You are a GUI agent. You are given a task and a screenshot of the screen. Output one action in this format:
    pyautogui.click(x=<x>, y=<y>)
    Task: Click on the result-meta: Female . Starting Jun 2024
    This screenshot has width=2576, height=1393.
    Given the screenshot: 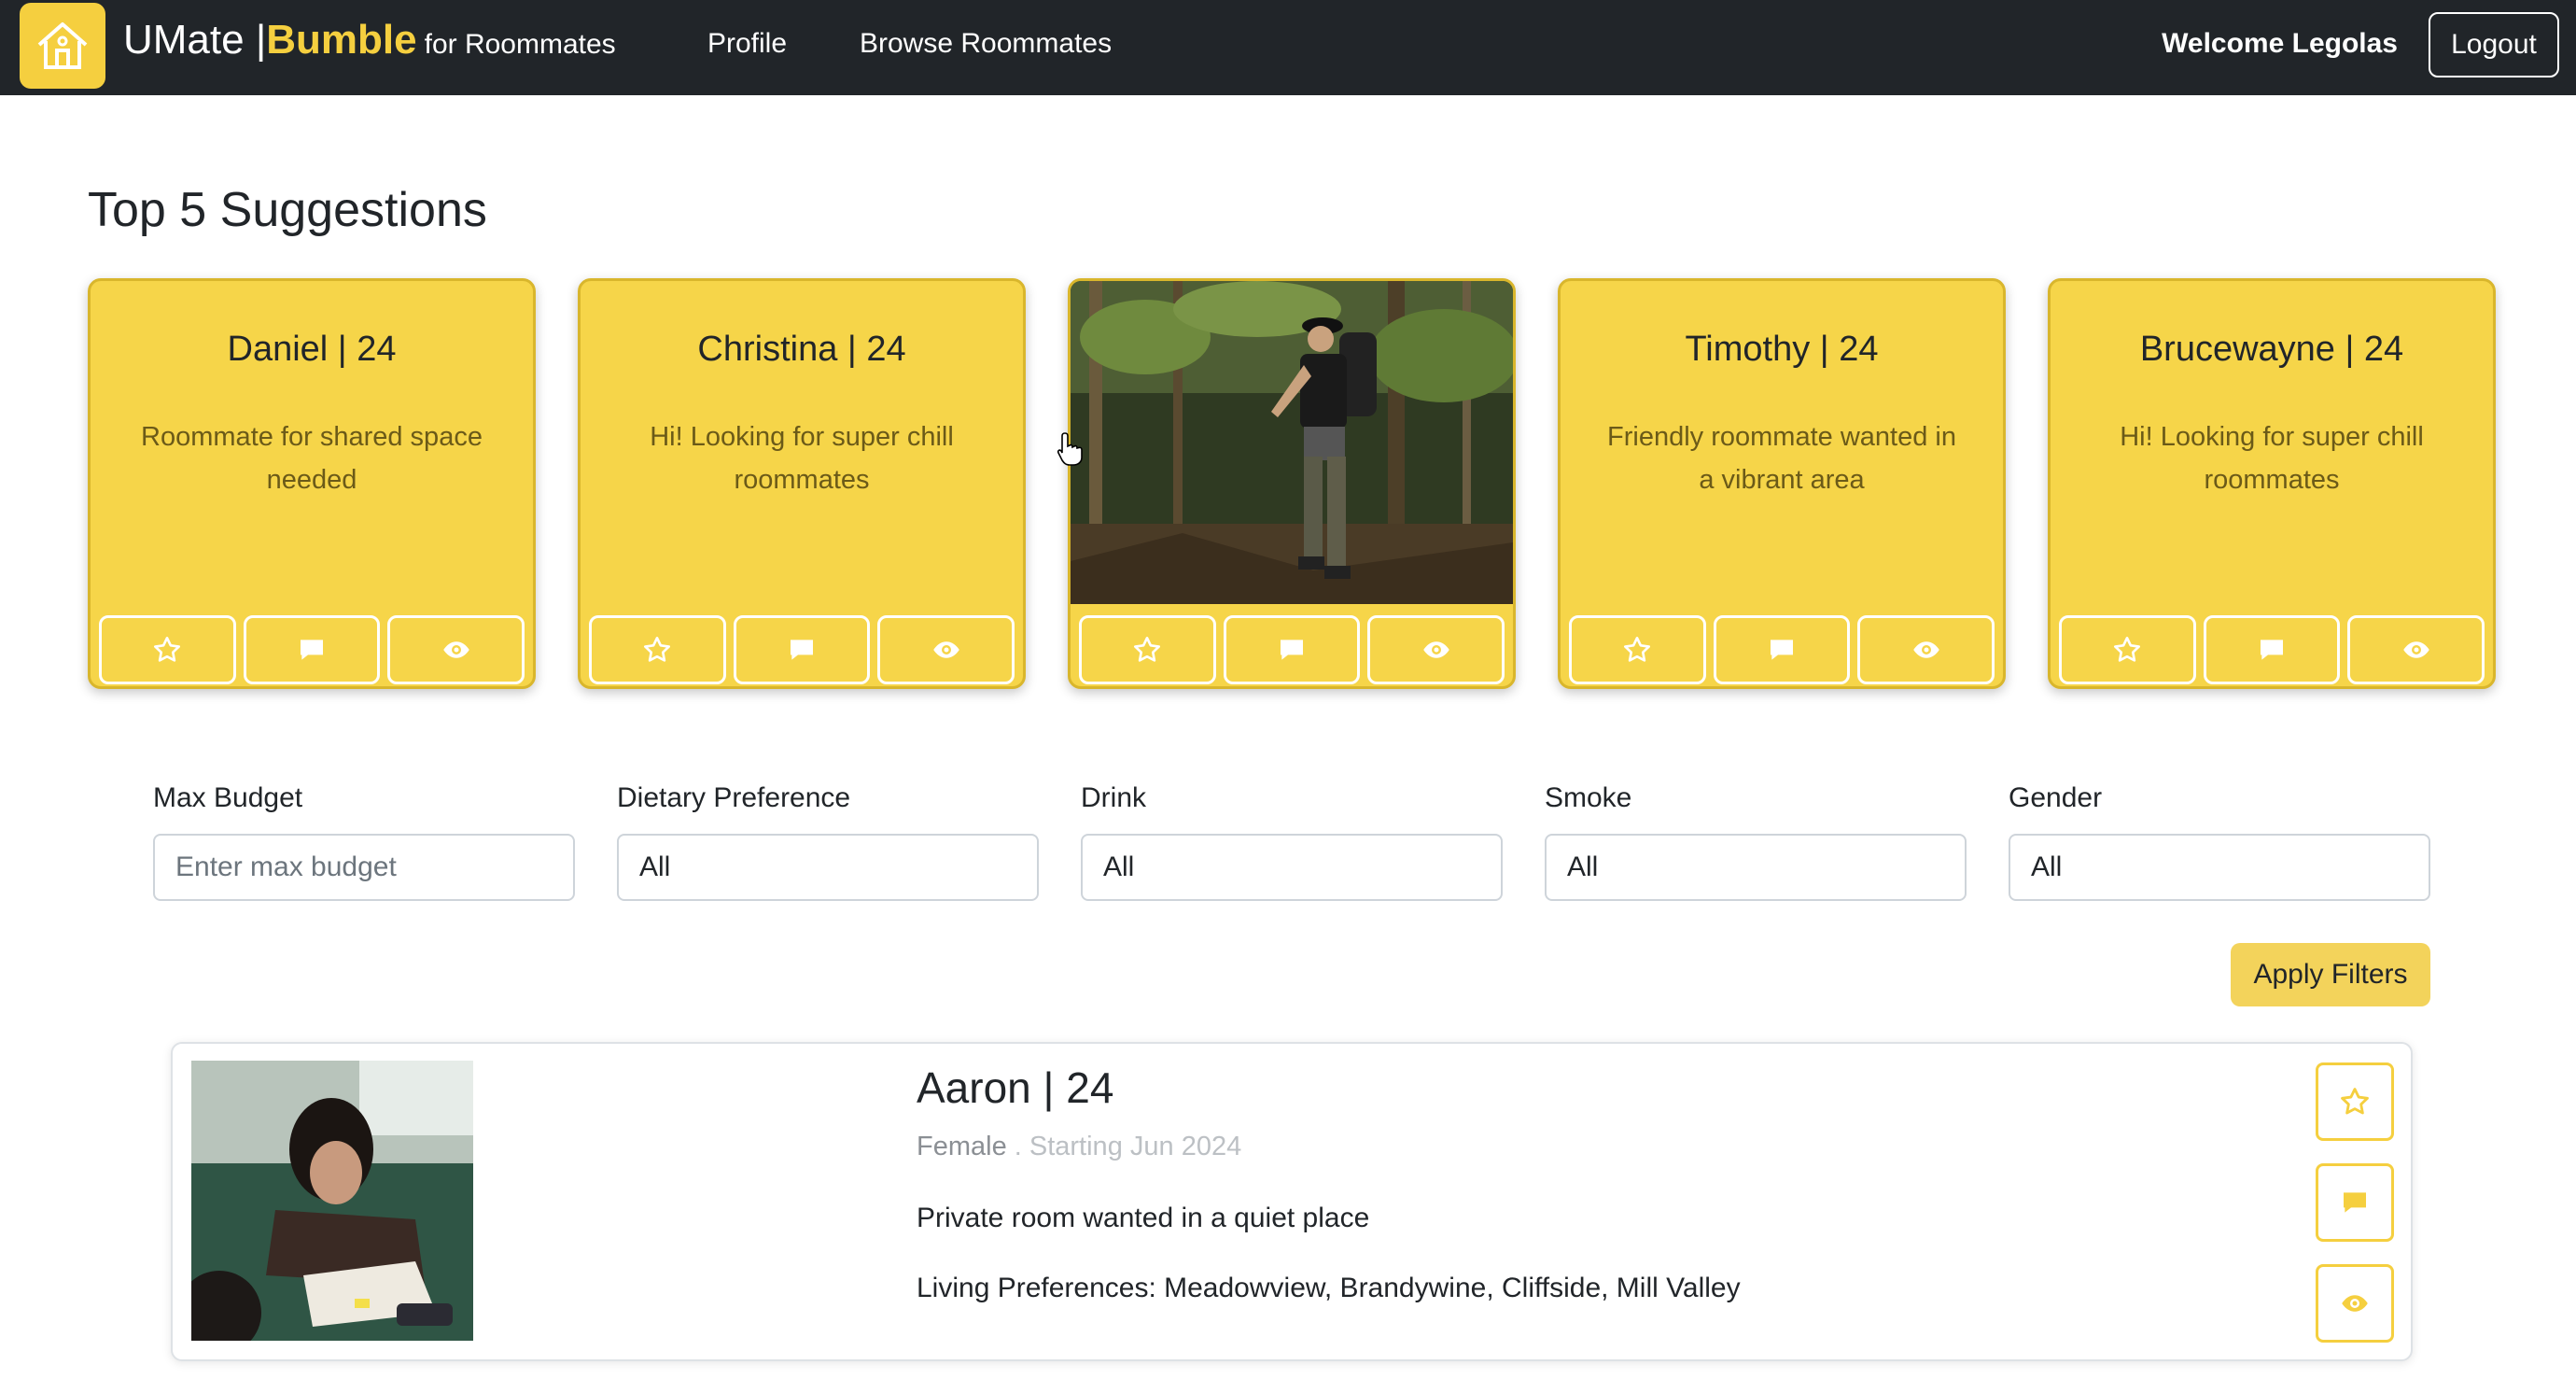 What is the action you would take?
    pyautogui.click(x=1079, y=1147)
    